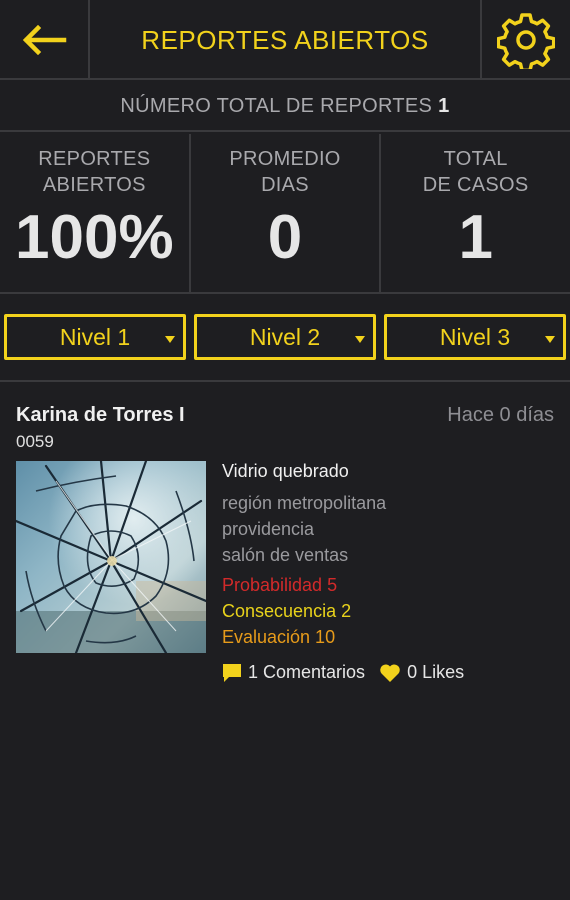  Describe the element at coordinates (285, 471) in the screenshot. I see `report-title: Vidrio quebrado` at that location.